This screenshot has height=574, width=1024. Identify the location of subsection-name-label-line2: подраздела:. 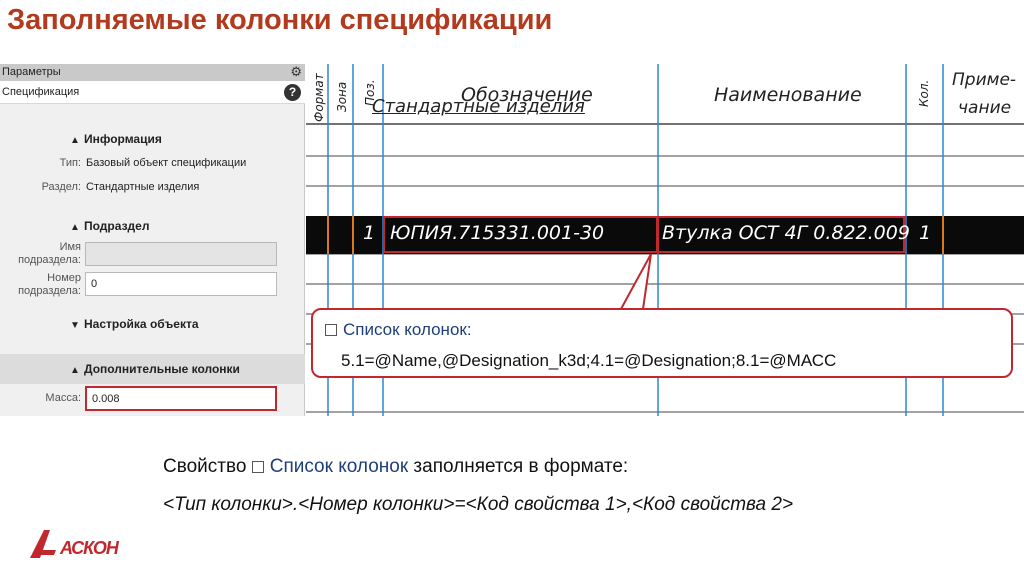
(49, 260).